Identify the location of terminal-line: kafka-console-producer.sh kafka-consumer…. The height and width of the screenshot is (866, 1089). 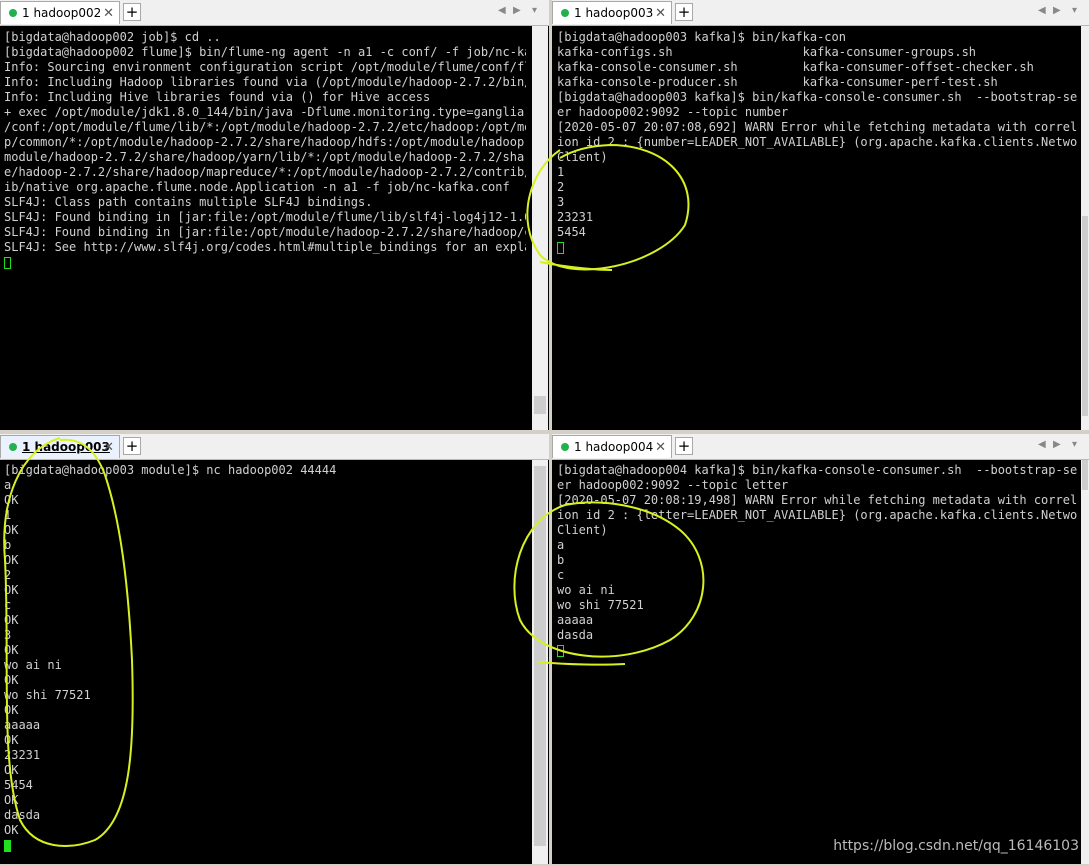
(777, 82).